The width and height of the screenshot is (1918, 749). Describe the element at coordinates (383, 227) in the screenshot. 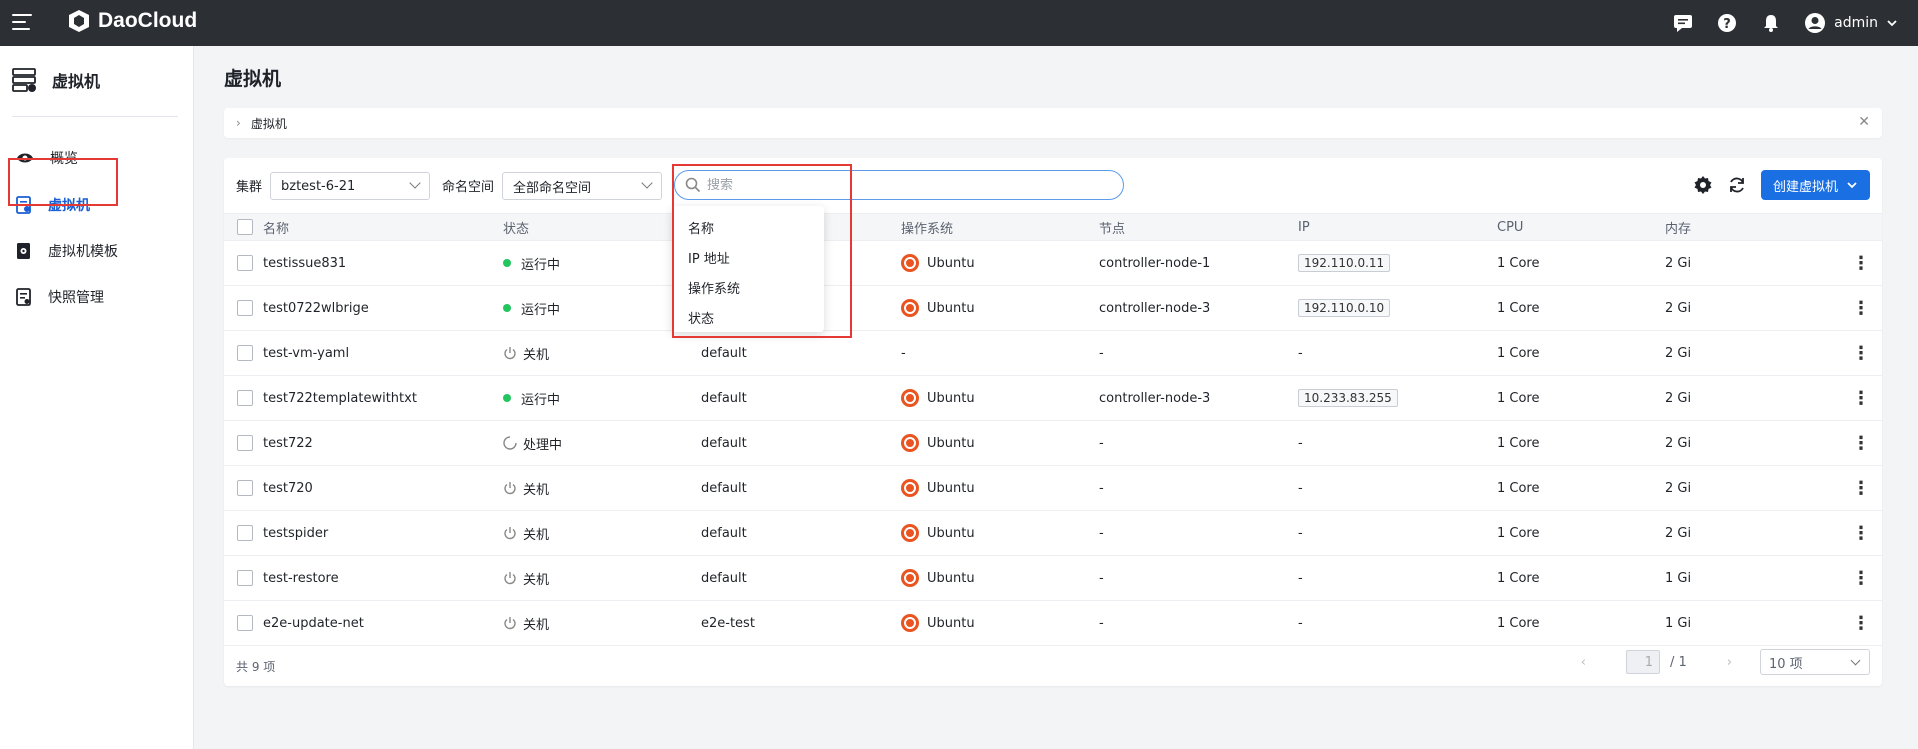

I see `header-name: 名称` at that location.